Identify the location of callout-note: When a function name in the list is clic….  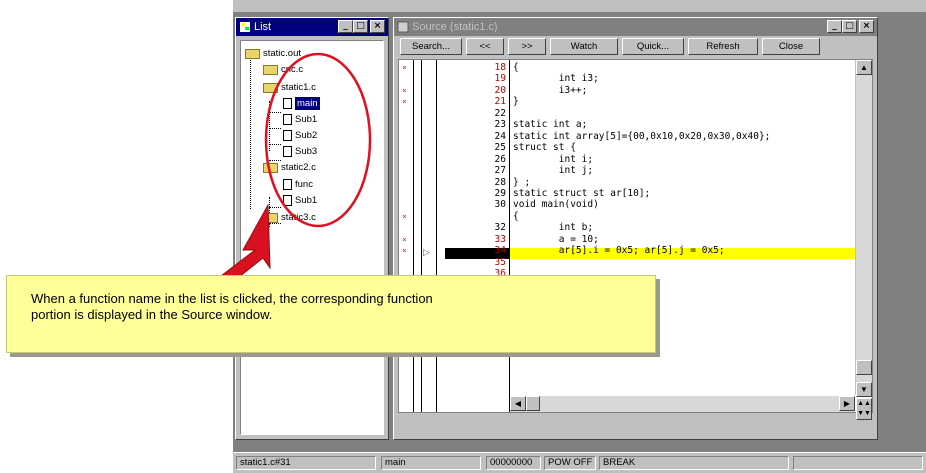
(331, 314).